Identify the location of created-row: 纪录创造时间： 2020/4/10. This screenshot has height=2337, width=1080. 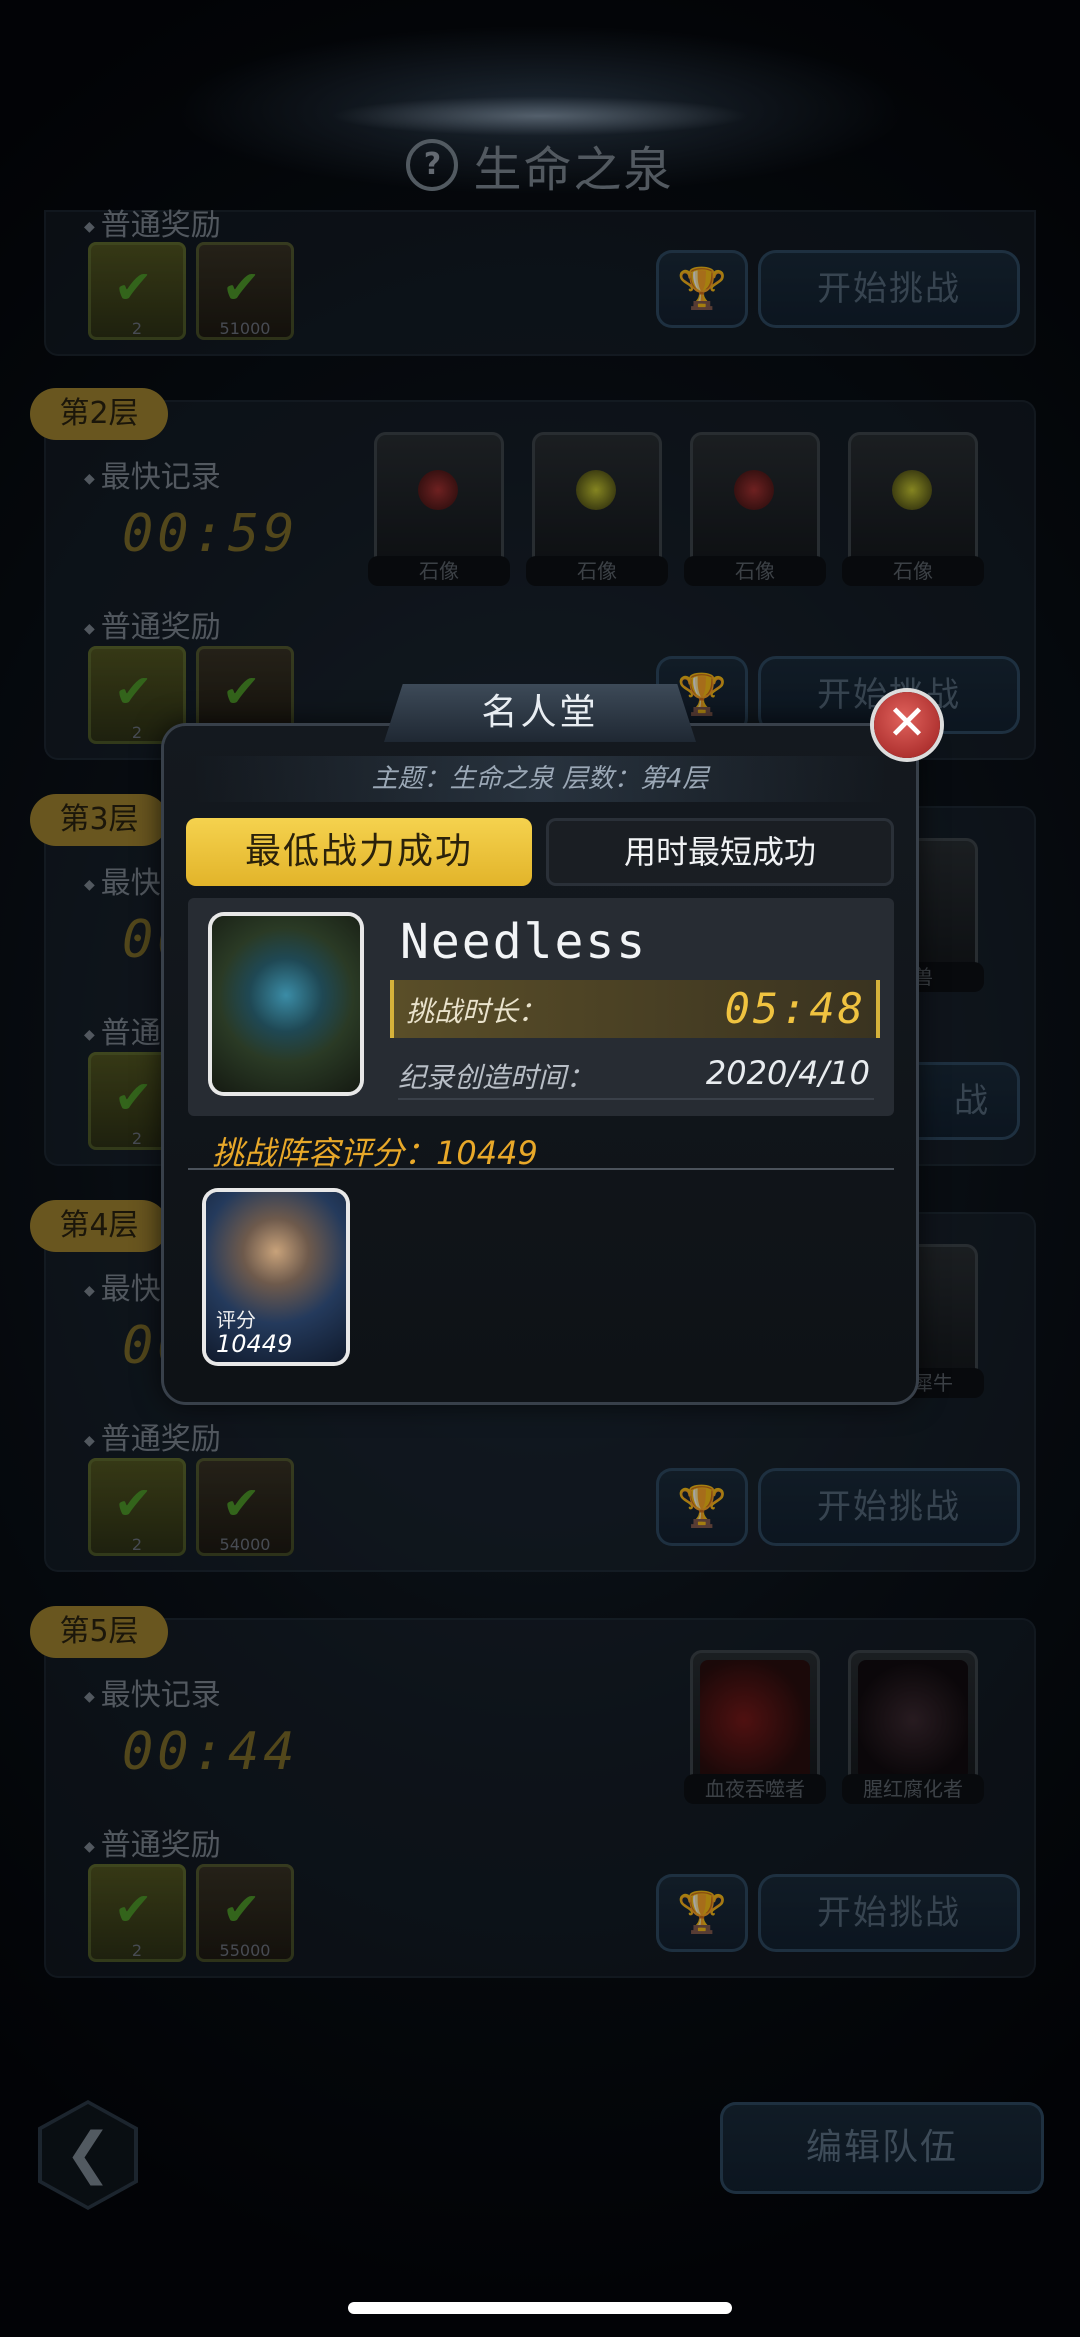
(636, 1077).